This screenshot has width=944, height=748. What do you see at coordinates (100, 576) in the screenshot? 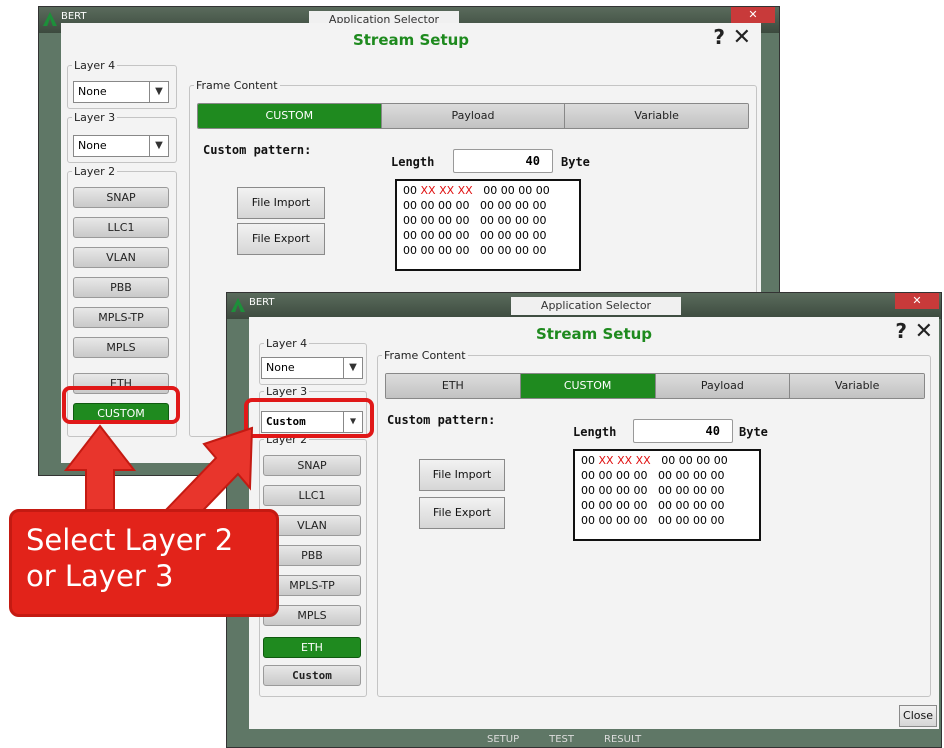
I see `callout-line-2: or Layer 3` at bounding box center [100, 576].